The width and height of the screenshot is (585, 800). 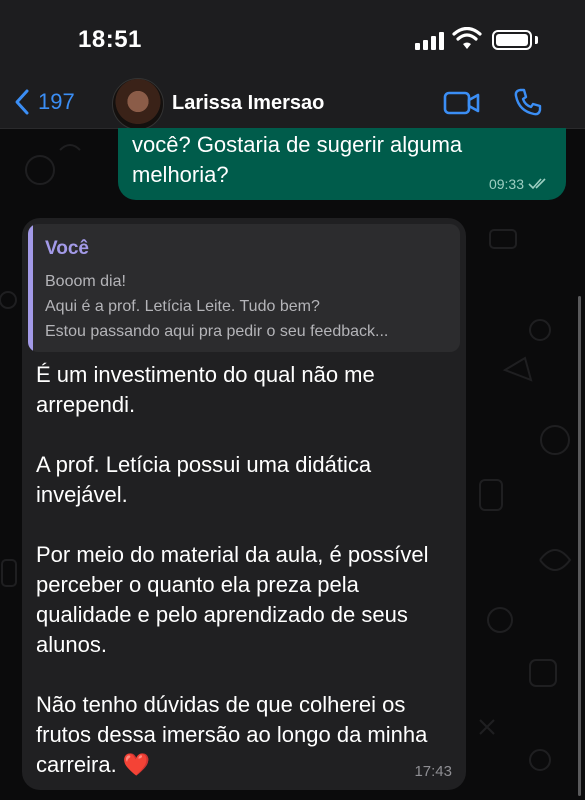 I want to click on unread-count: 197, so click(x=56, y=101).